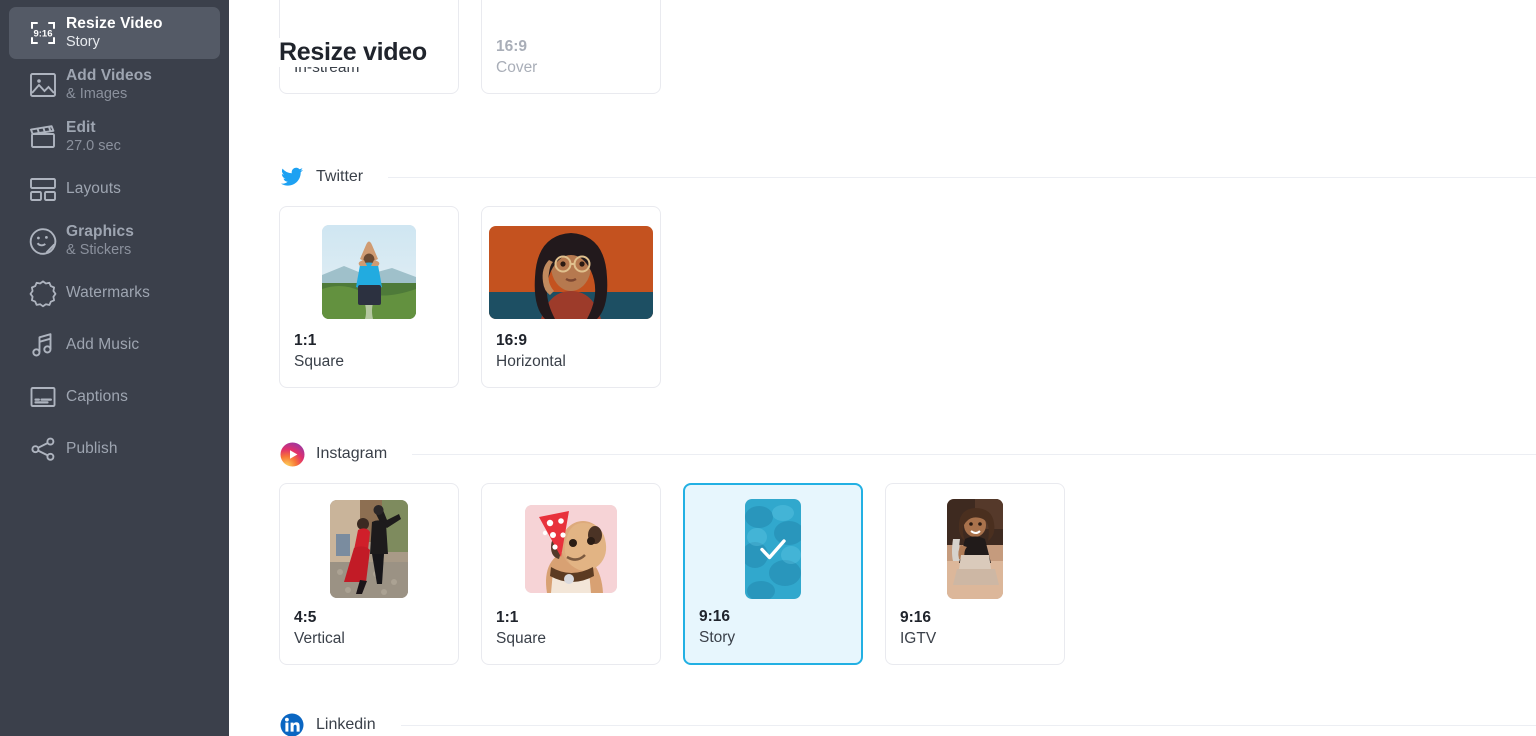 The height and width of the screenshot is (736, 1536). What do you see at coordinates (92, 448) in the screenshot?
I see `sidebar-item-label: Publish` at bounding box center [92, 448].